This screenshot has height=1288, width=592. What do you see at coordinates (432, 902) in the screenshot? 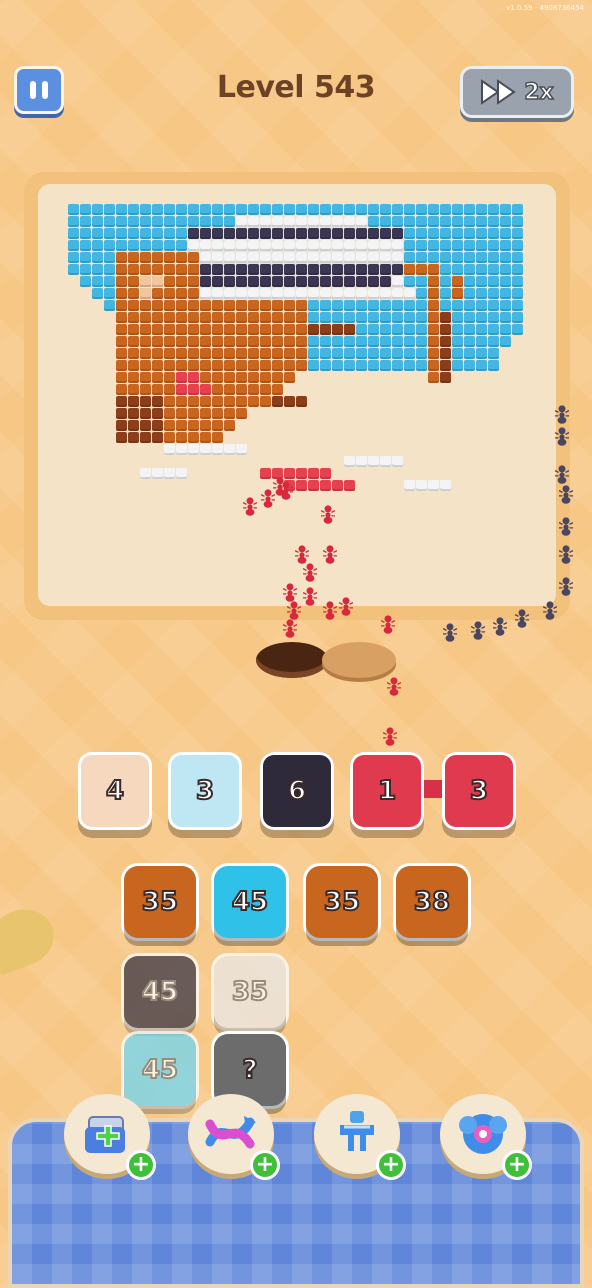
I see `stack-tile: 38` at bounding box center [432, 902].